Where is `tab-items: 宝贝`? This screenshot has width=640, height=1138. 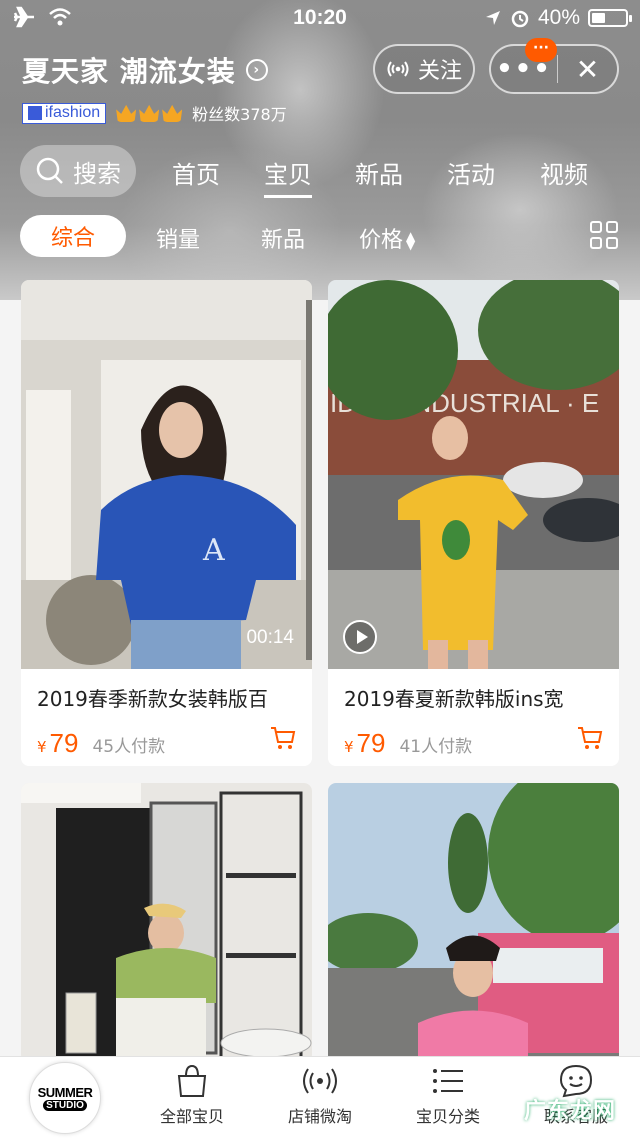 tab-items: 宝贝 is located at coordinates (288, 176).